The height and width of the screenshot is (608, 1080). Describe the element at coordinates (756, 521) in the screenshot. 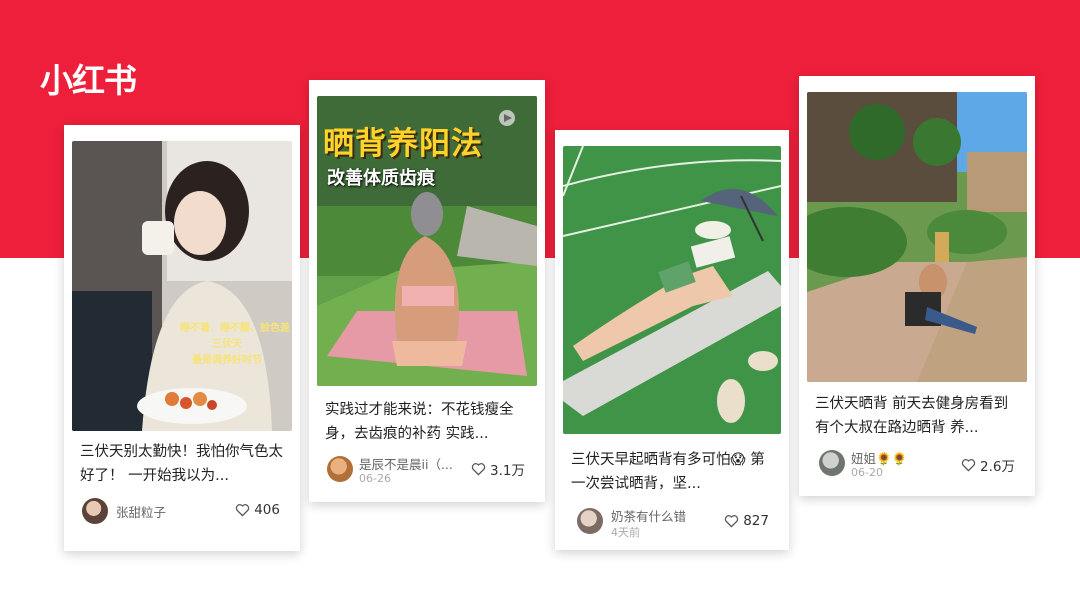

I see `like-count: 827` at that location.